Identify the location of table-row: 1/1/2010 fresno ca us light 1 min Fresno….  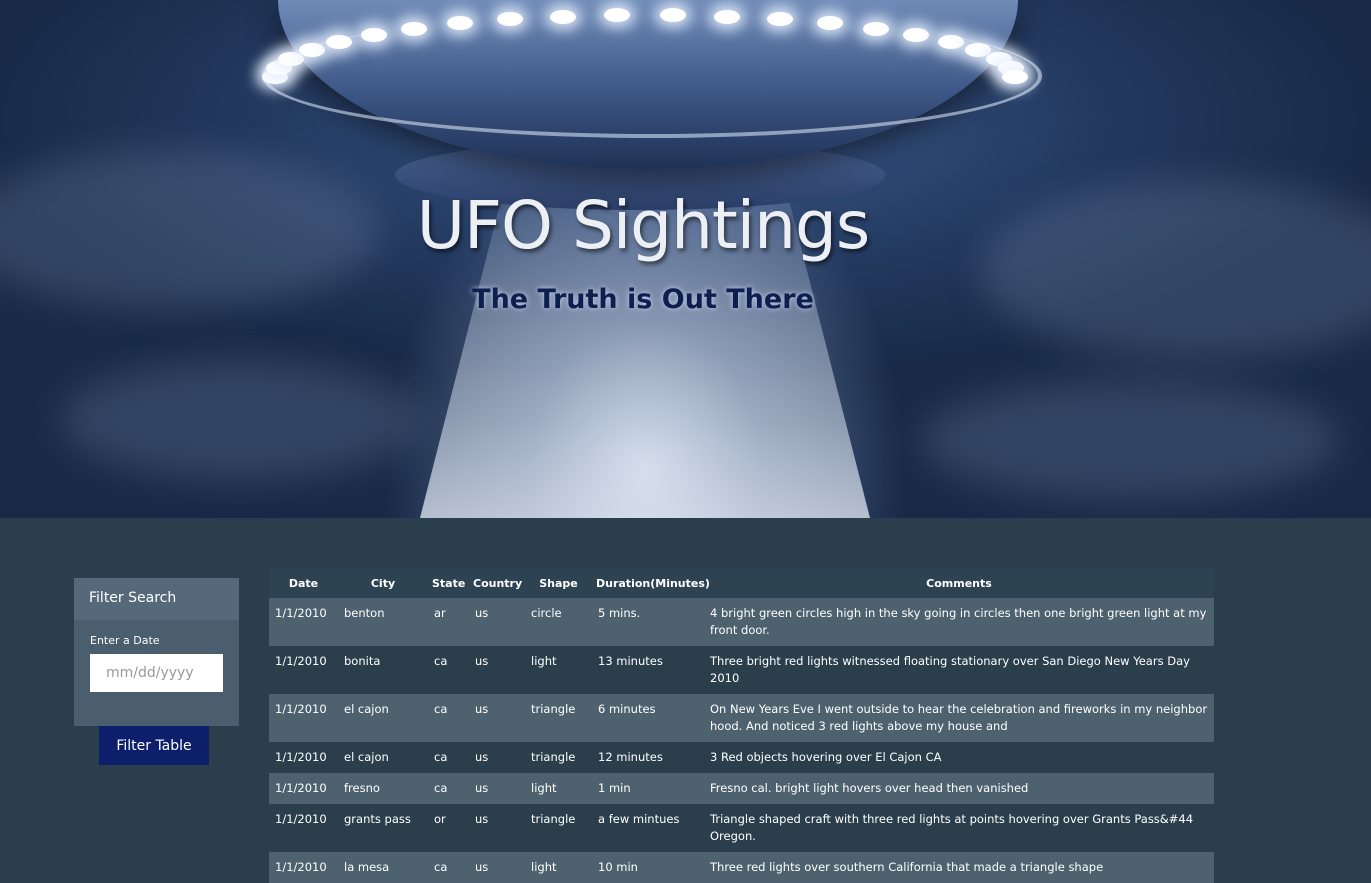
(741, 788).